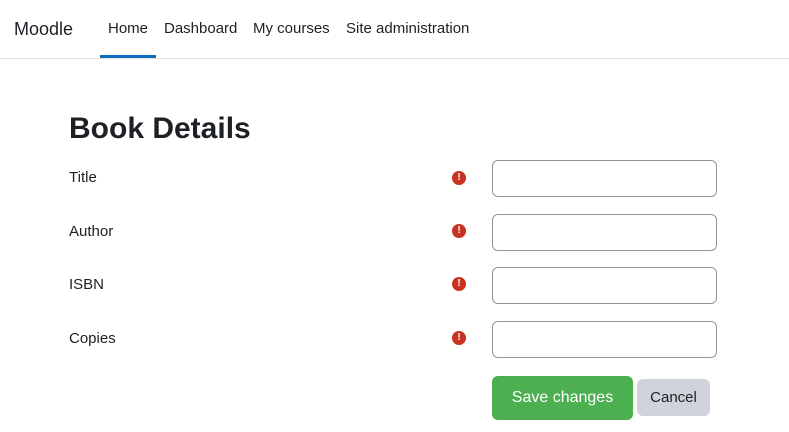 The image size is (789, 432). Describe the element at coordinates (604, 339) in the screenshot. I see `copies-input` at that location.